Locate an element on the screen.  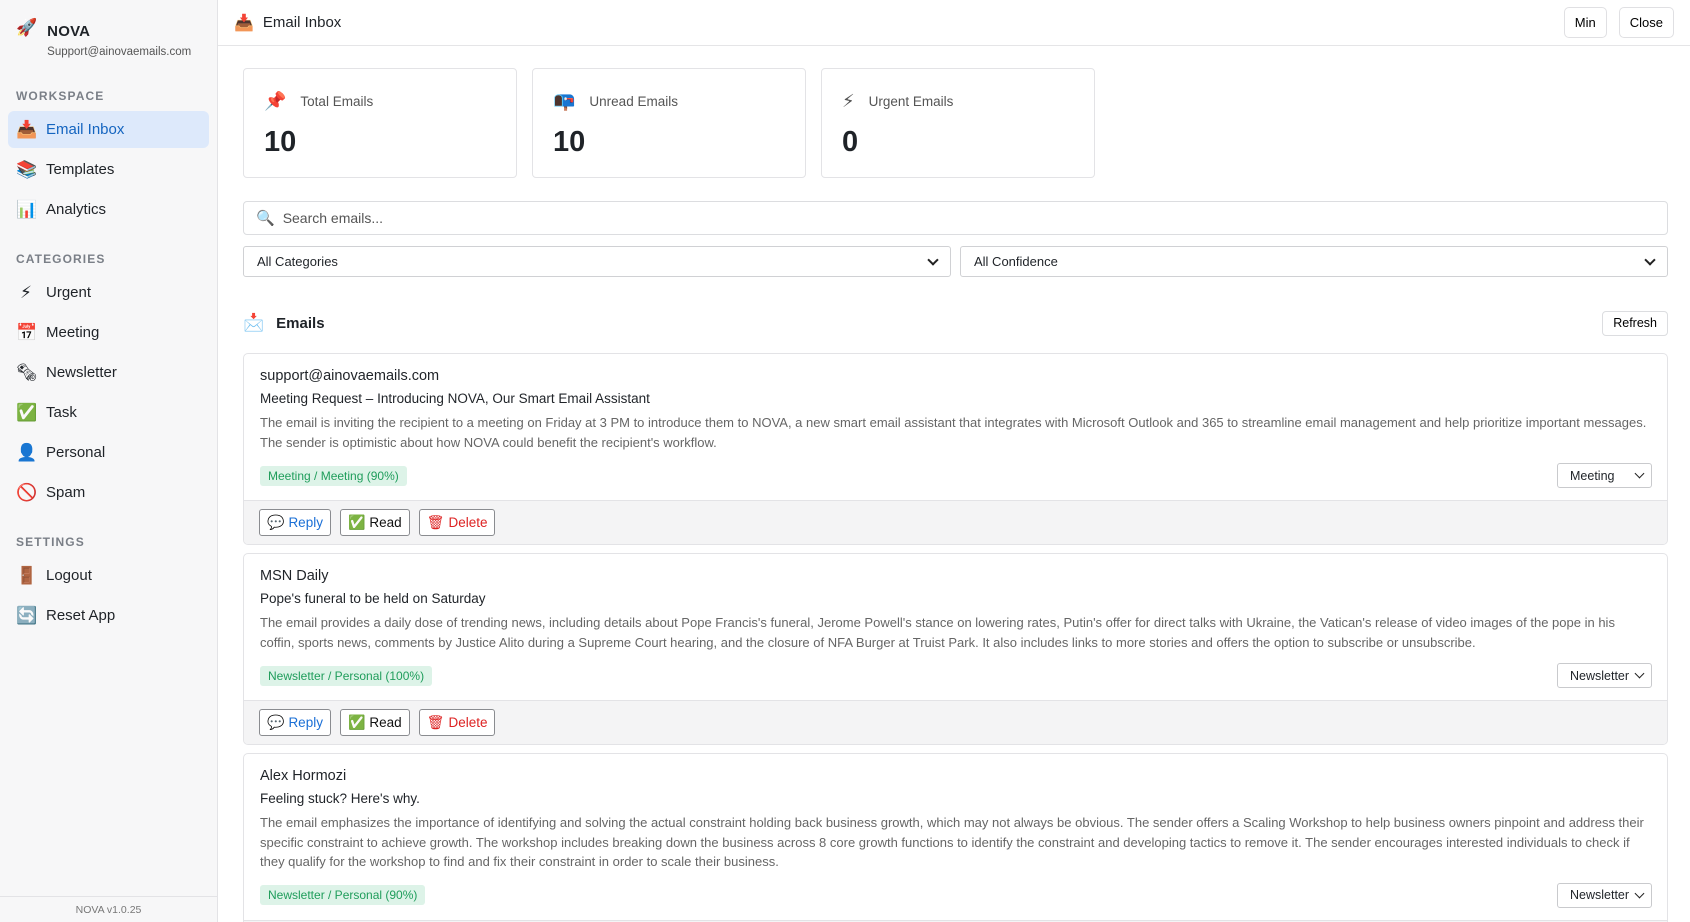
sidebar-item-newsletter: 🗞 Newsletter is located at coordinates (108, 372).